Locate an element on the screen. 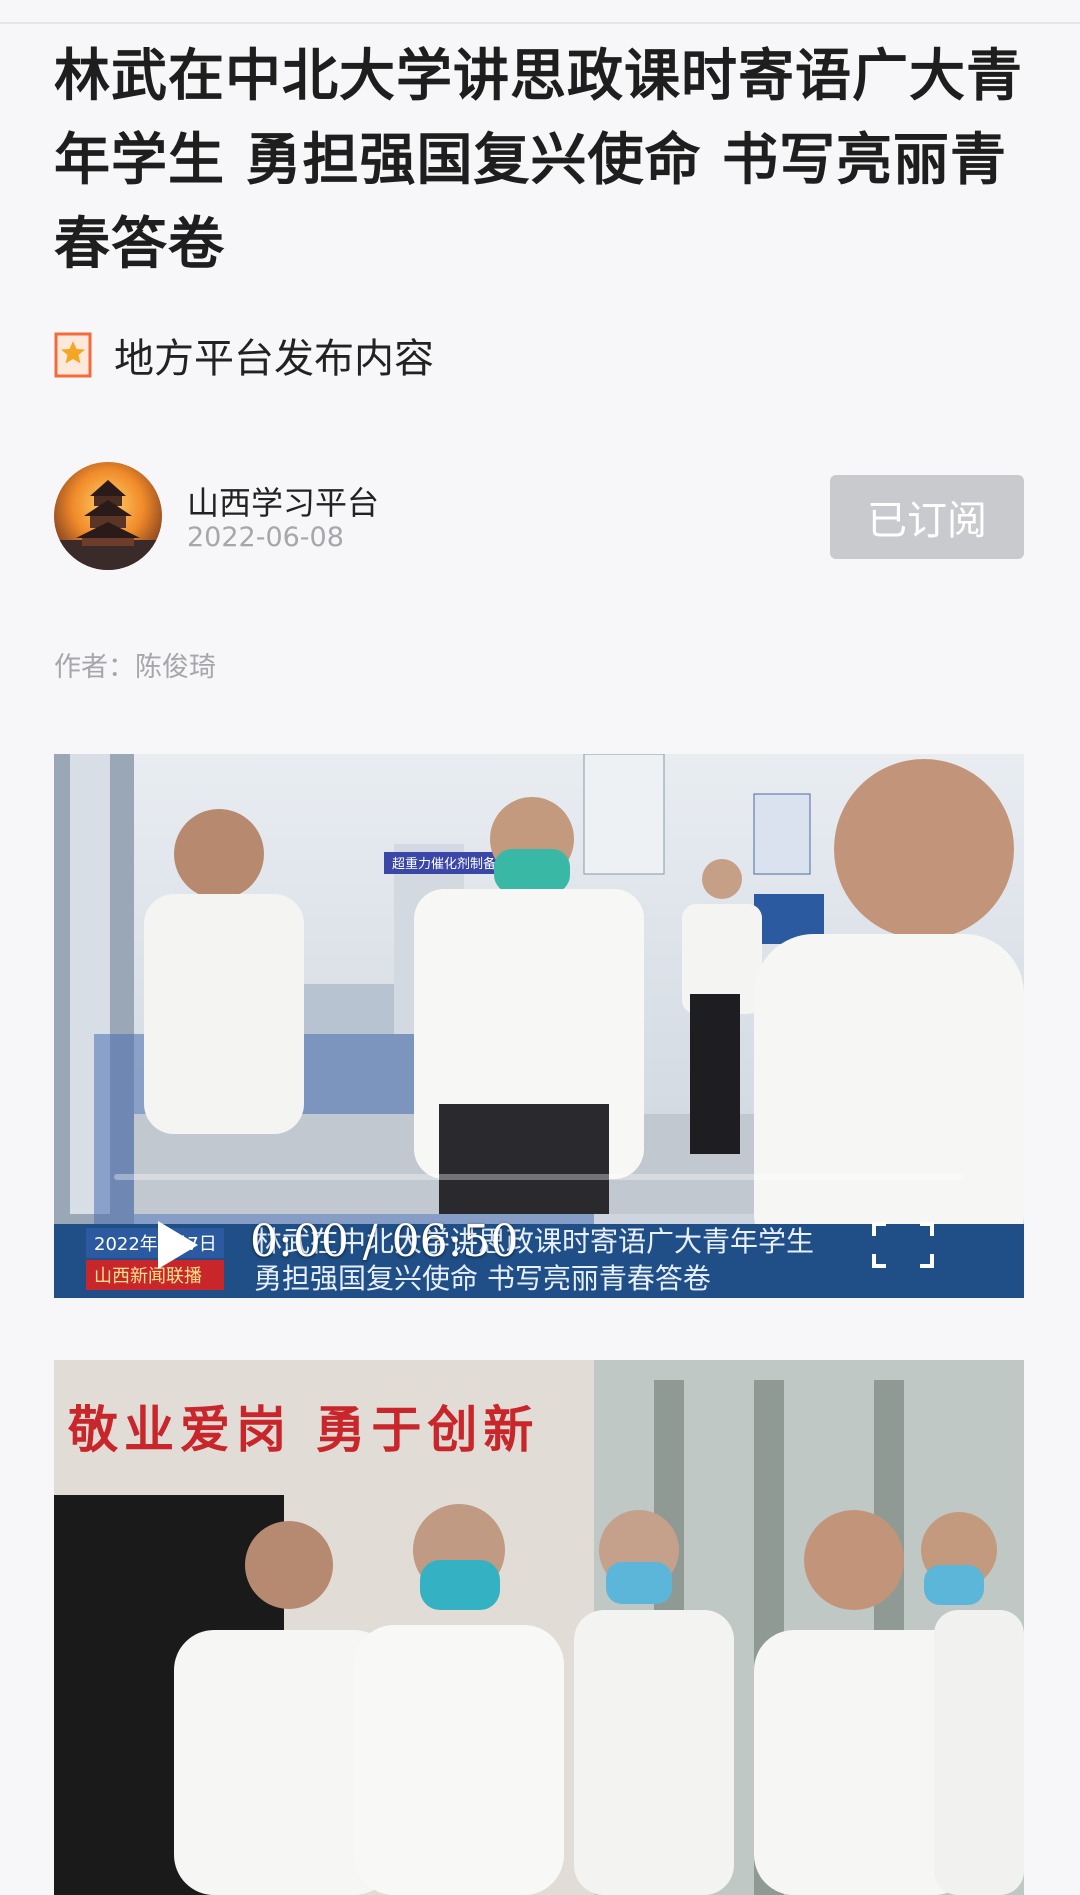 The image size is (1080, 1895). photo-banner-text: 敬业爱岗 勇于创新 is located at coordinates (304, 1429).